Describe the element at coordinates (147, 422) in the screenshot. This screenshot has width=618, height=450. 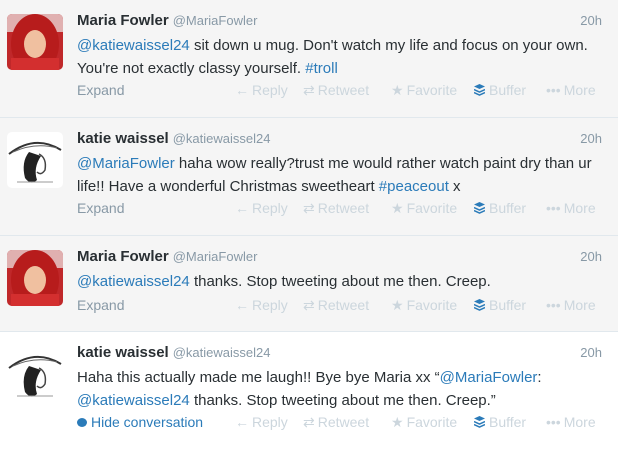
I see `hide-conversation-label: Hide conversation` at that location.